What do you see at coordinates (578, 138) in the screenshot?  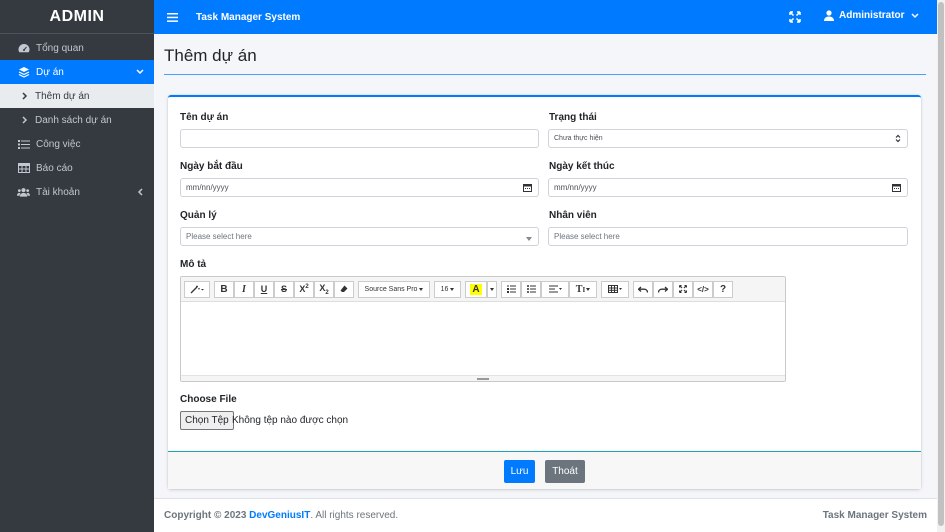 I see `status-value: Chưa thực hiện` at bounding box center [578, 138].